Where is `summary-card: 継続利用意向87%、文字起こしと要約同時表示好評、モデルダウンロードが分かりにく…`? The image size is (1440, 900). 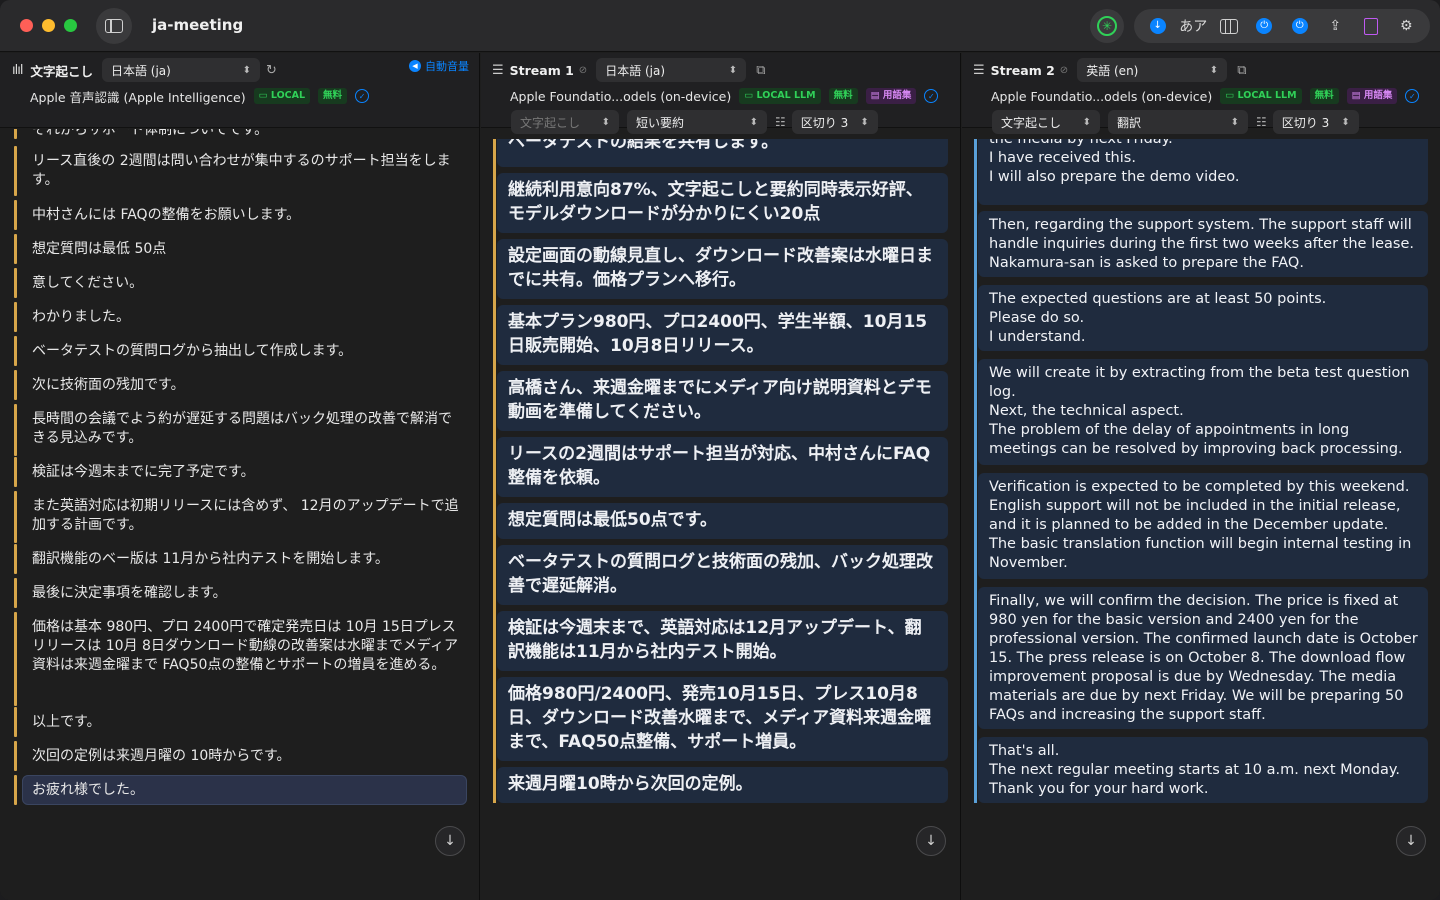
summary-card: 継続利用意向87%、文字起こしと要約同時表示好評、モデルダウンロードが分かりにく… is located at coordinates (722, 203).